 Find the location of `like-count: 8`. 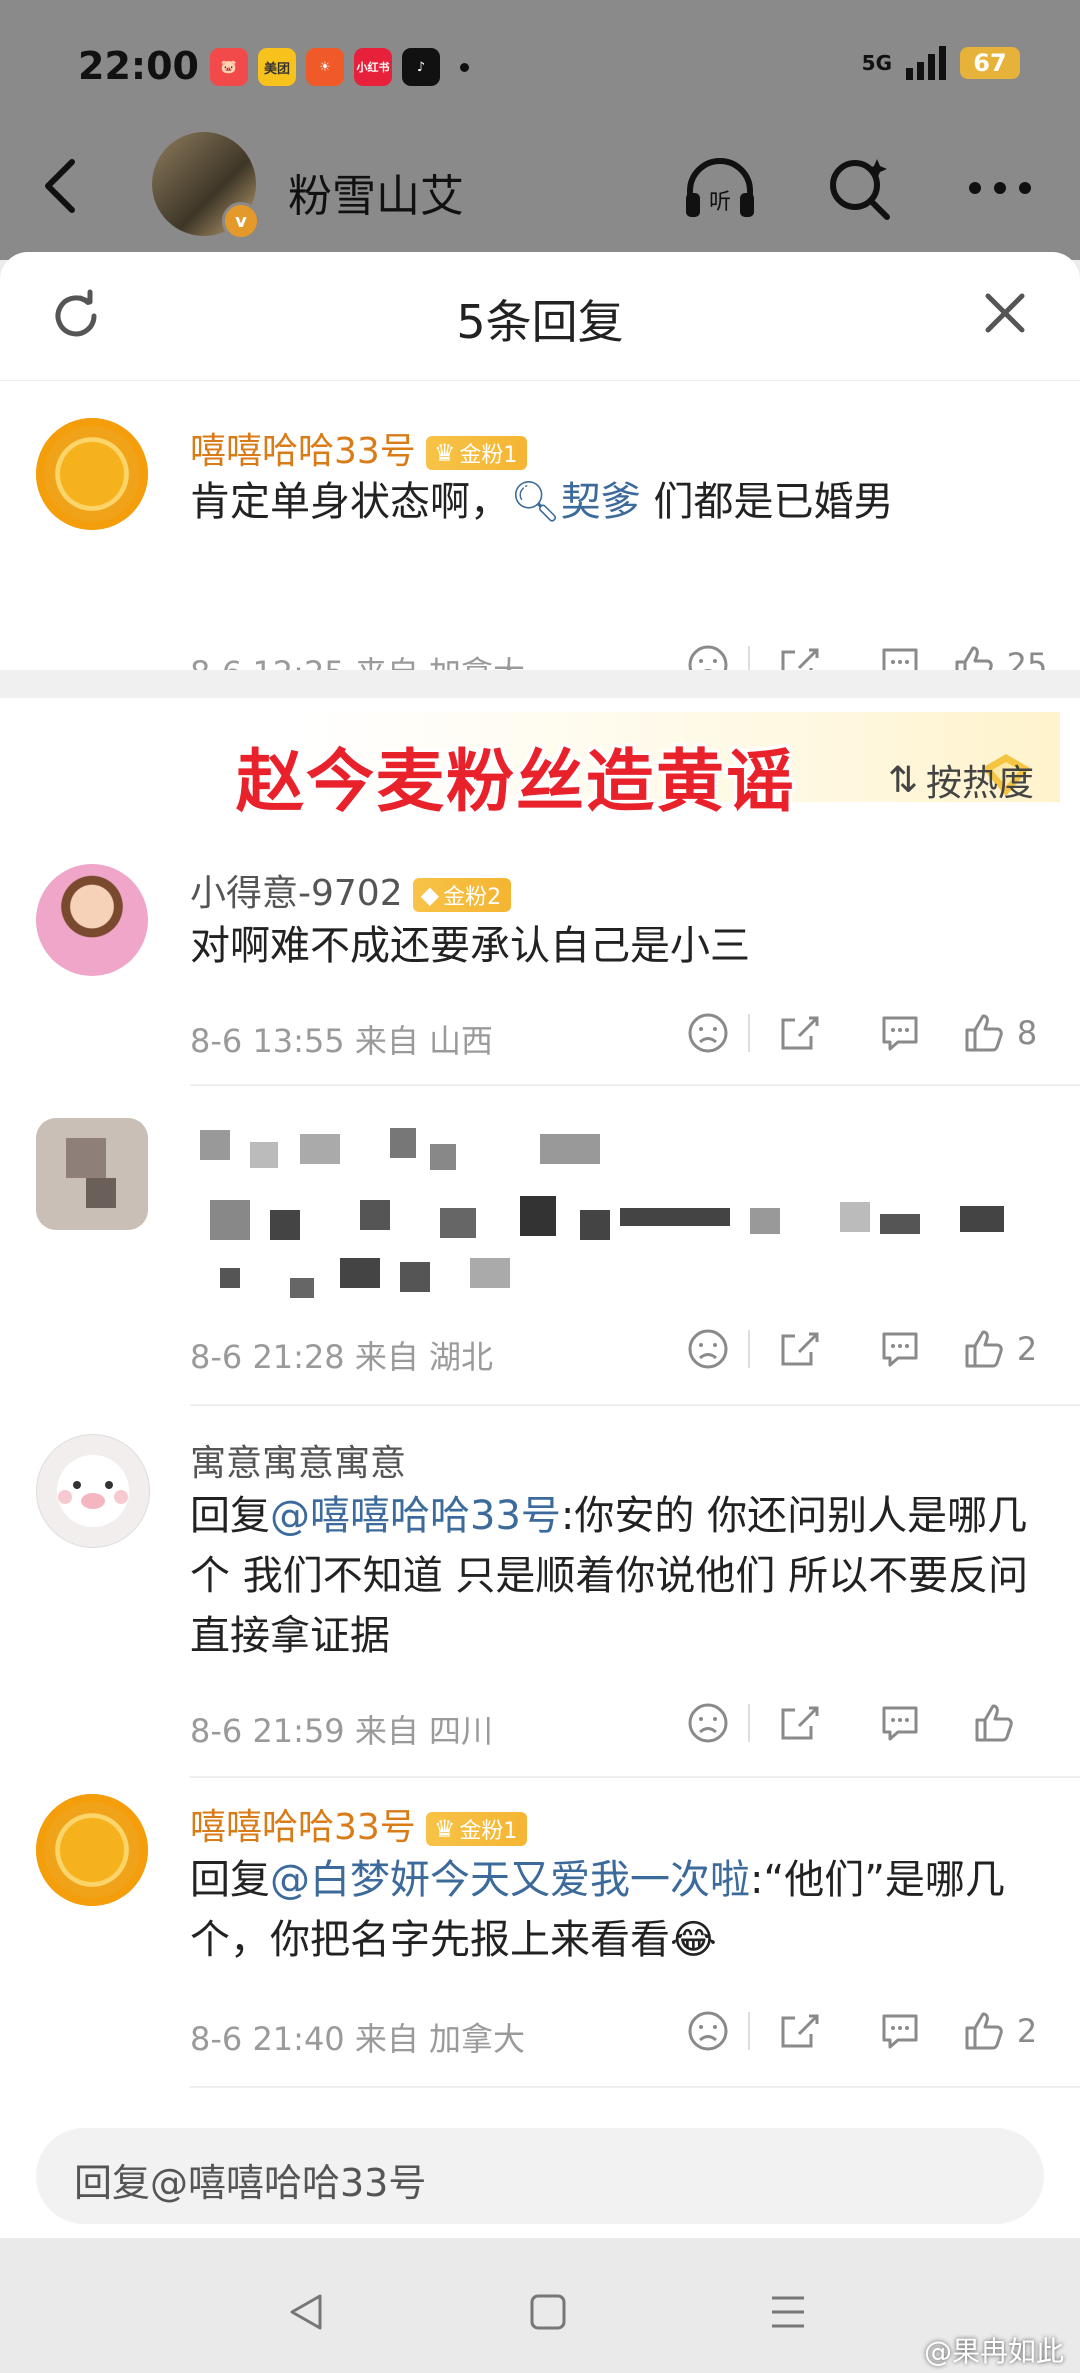

like-count: 8 is located at coordinates (1027, 1033).